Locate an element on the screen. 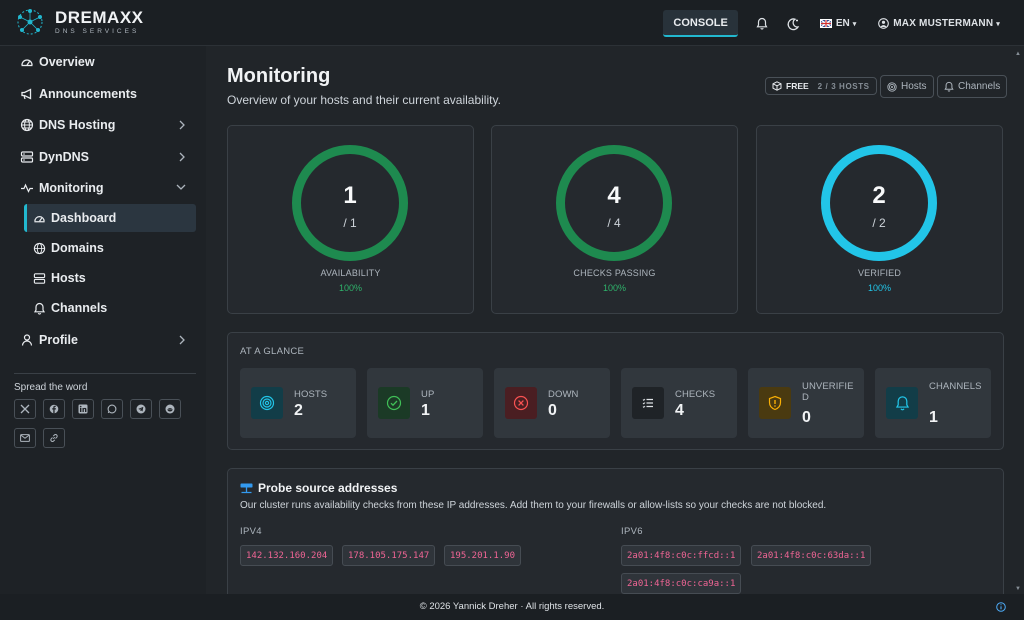 The image size is (1024, 620). brand-logo: DREMAXX DNS SERVICES is located at coordinates (80, 22).